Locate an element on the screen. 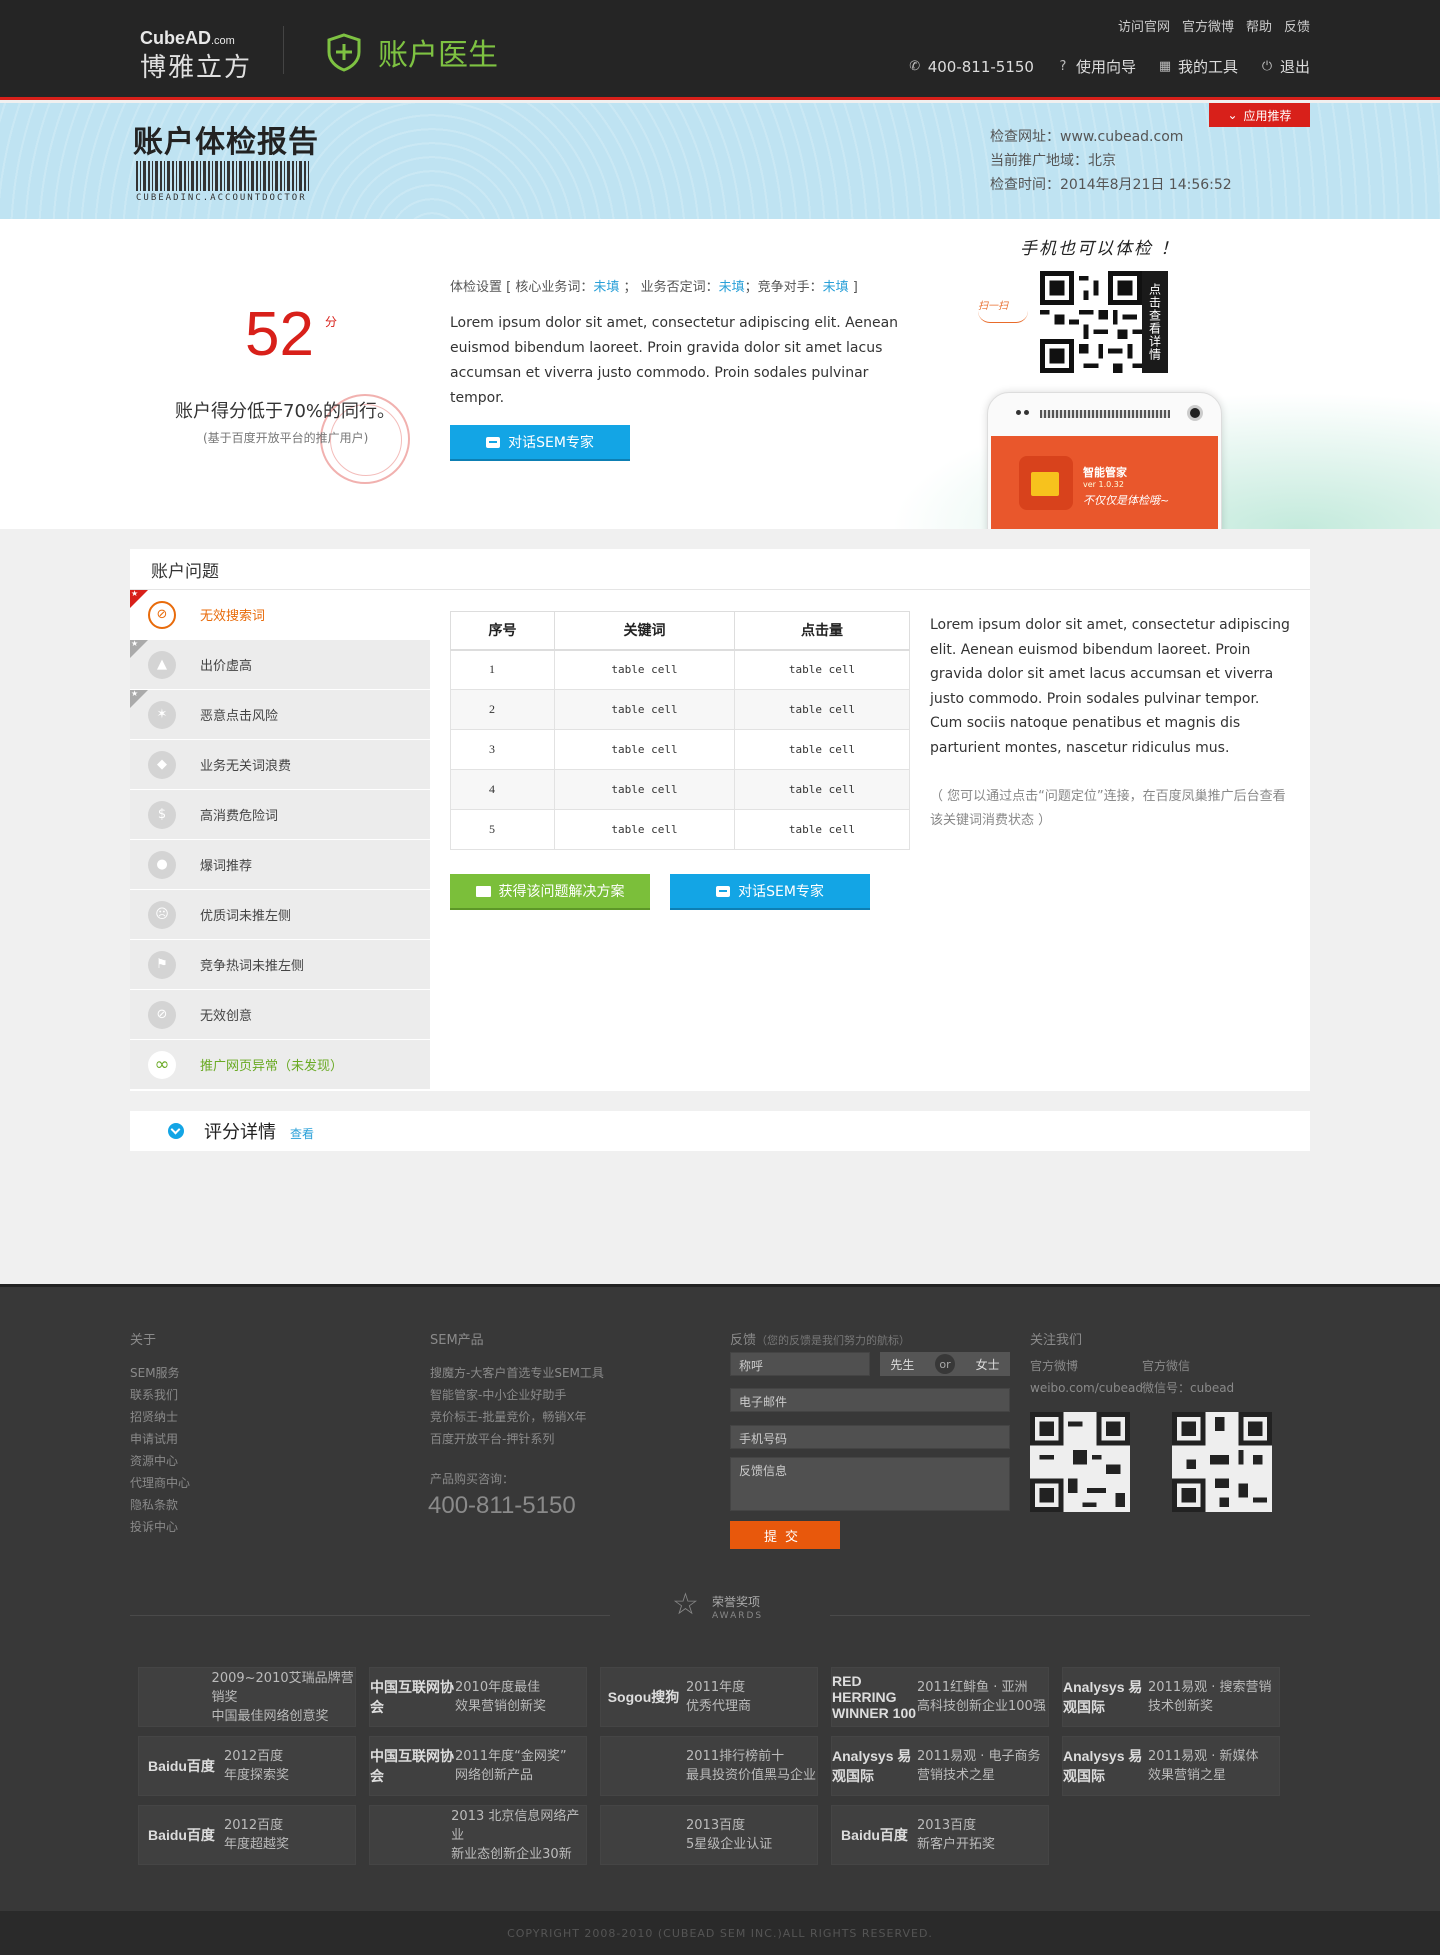 The image size is (1440, 1955). table-row: 2 table cell table cell is located at coordinates (680, 709).